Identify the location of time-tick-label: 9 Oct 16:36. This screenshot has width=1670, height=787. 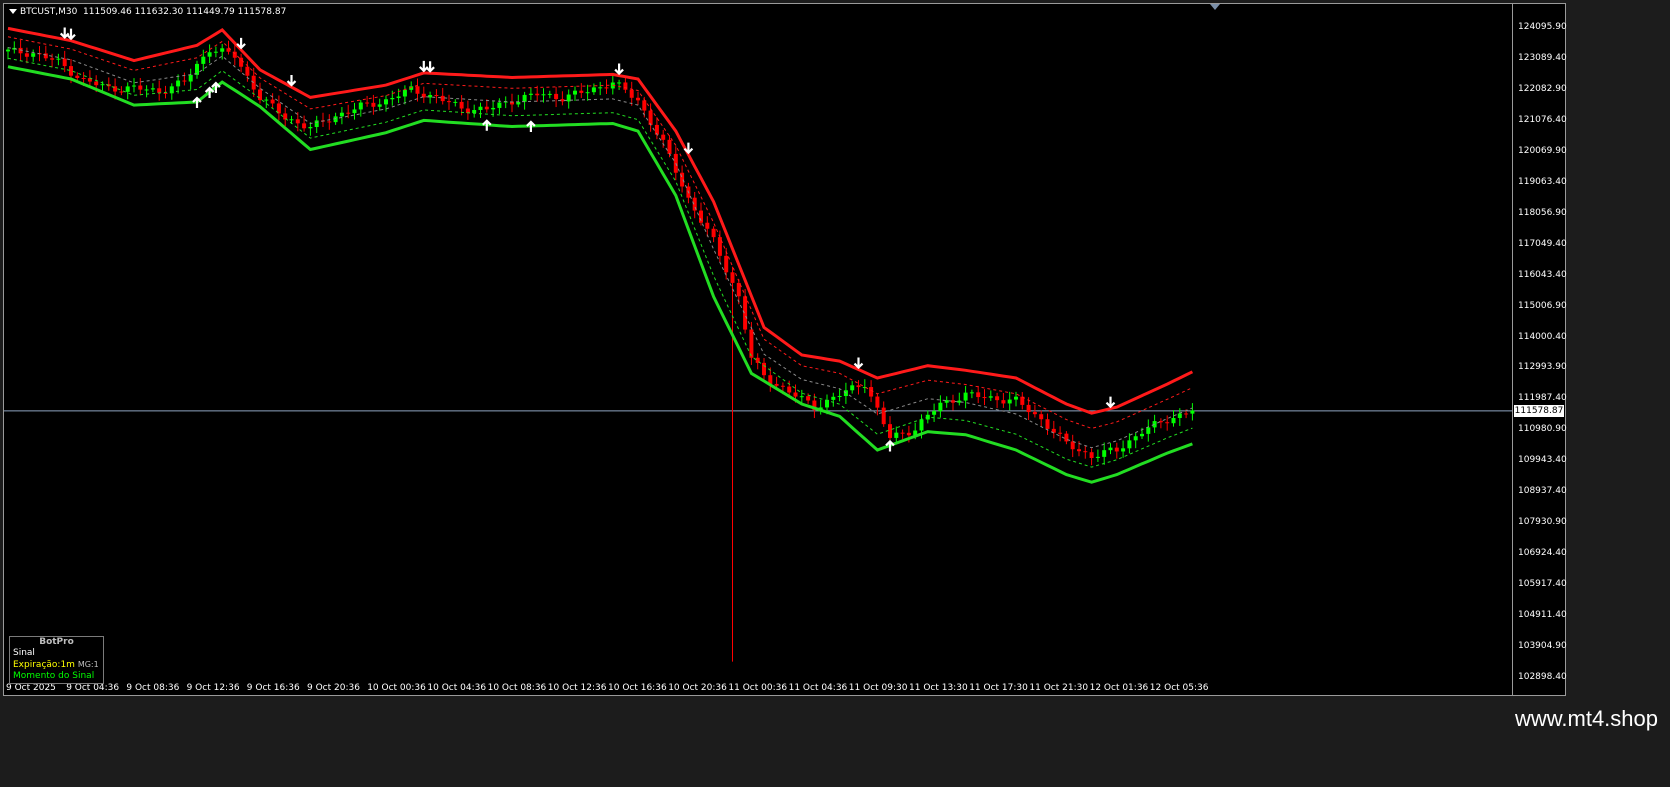
(273, 688).